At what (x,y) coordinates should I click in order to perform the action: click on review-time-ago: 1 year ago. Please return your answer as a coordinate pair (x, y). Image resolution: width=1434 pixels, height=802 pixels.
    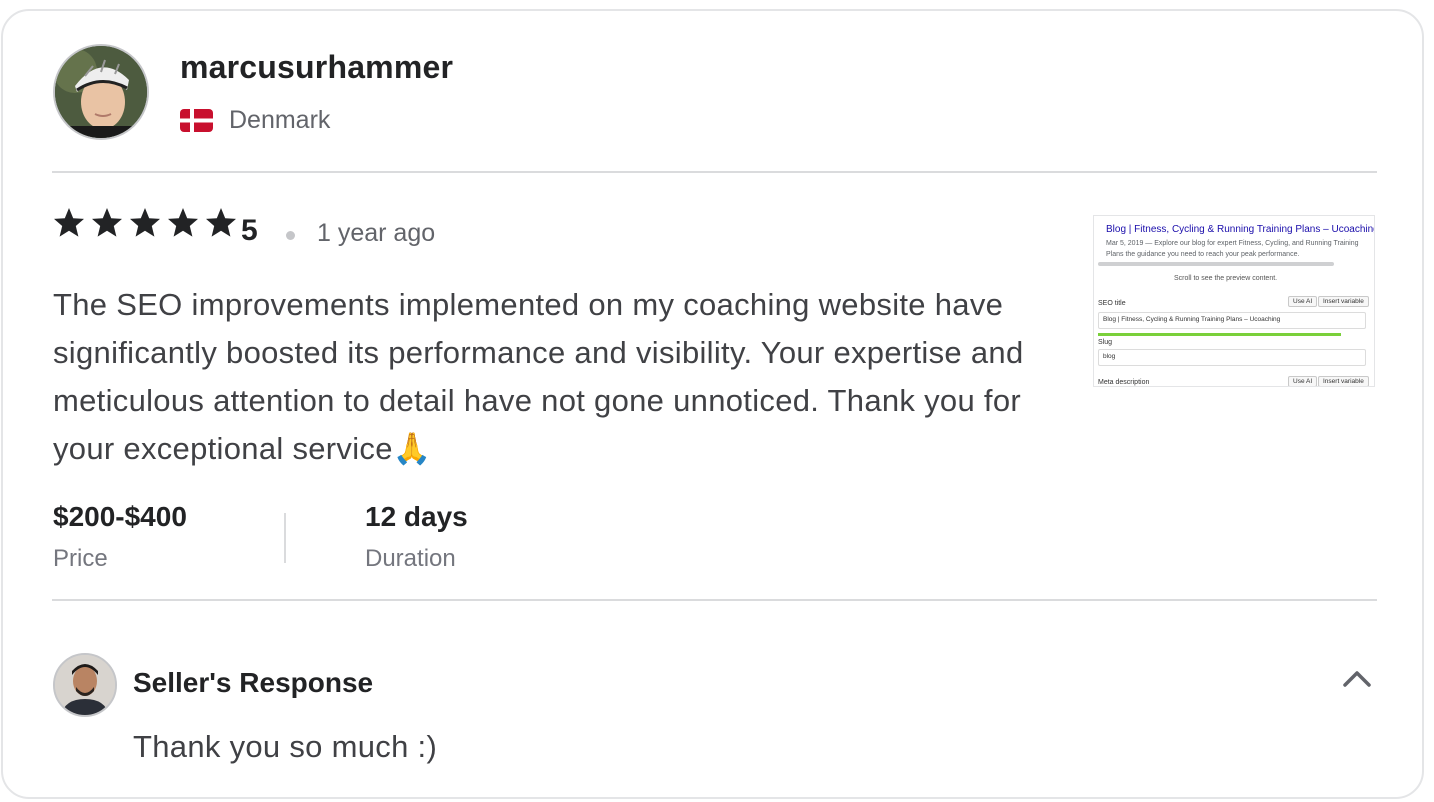
    Looking at the image, I should click on (376, 233).